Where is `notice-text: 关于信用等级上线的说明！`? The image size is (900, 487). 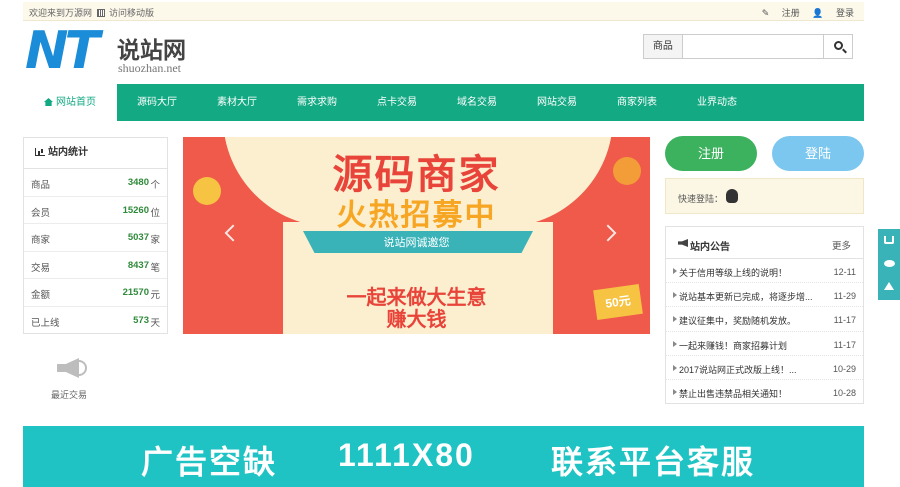 notice-text: 关于信用等级上线的说明！ is located at coordinates (733, 273).